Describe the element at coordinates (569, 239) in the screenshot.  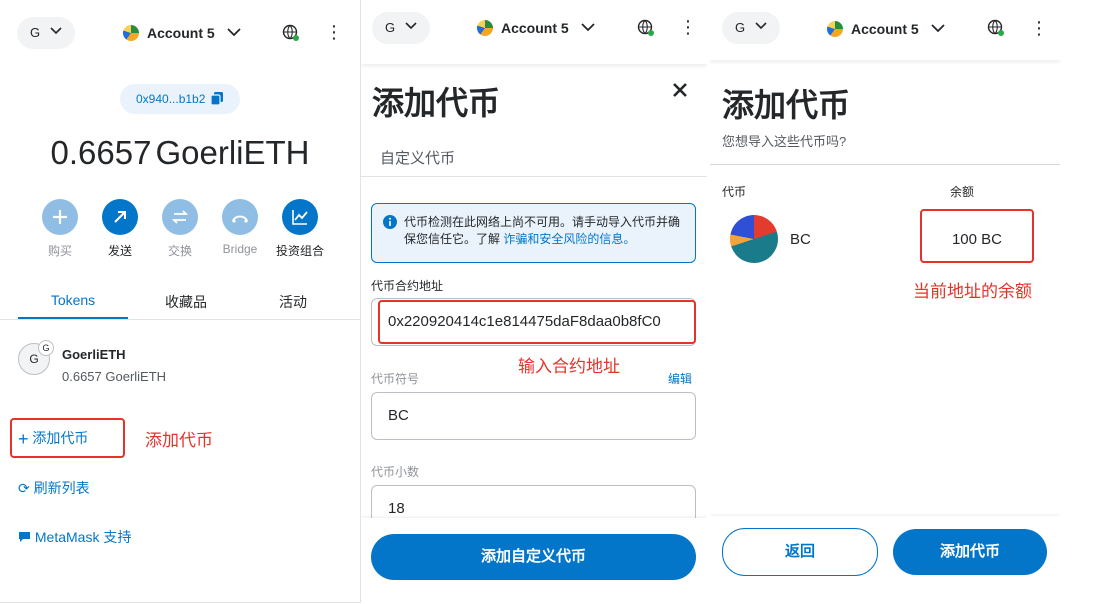
I see `security-risks-link: 诈骗和安全风险的信息。` at that location.